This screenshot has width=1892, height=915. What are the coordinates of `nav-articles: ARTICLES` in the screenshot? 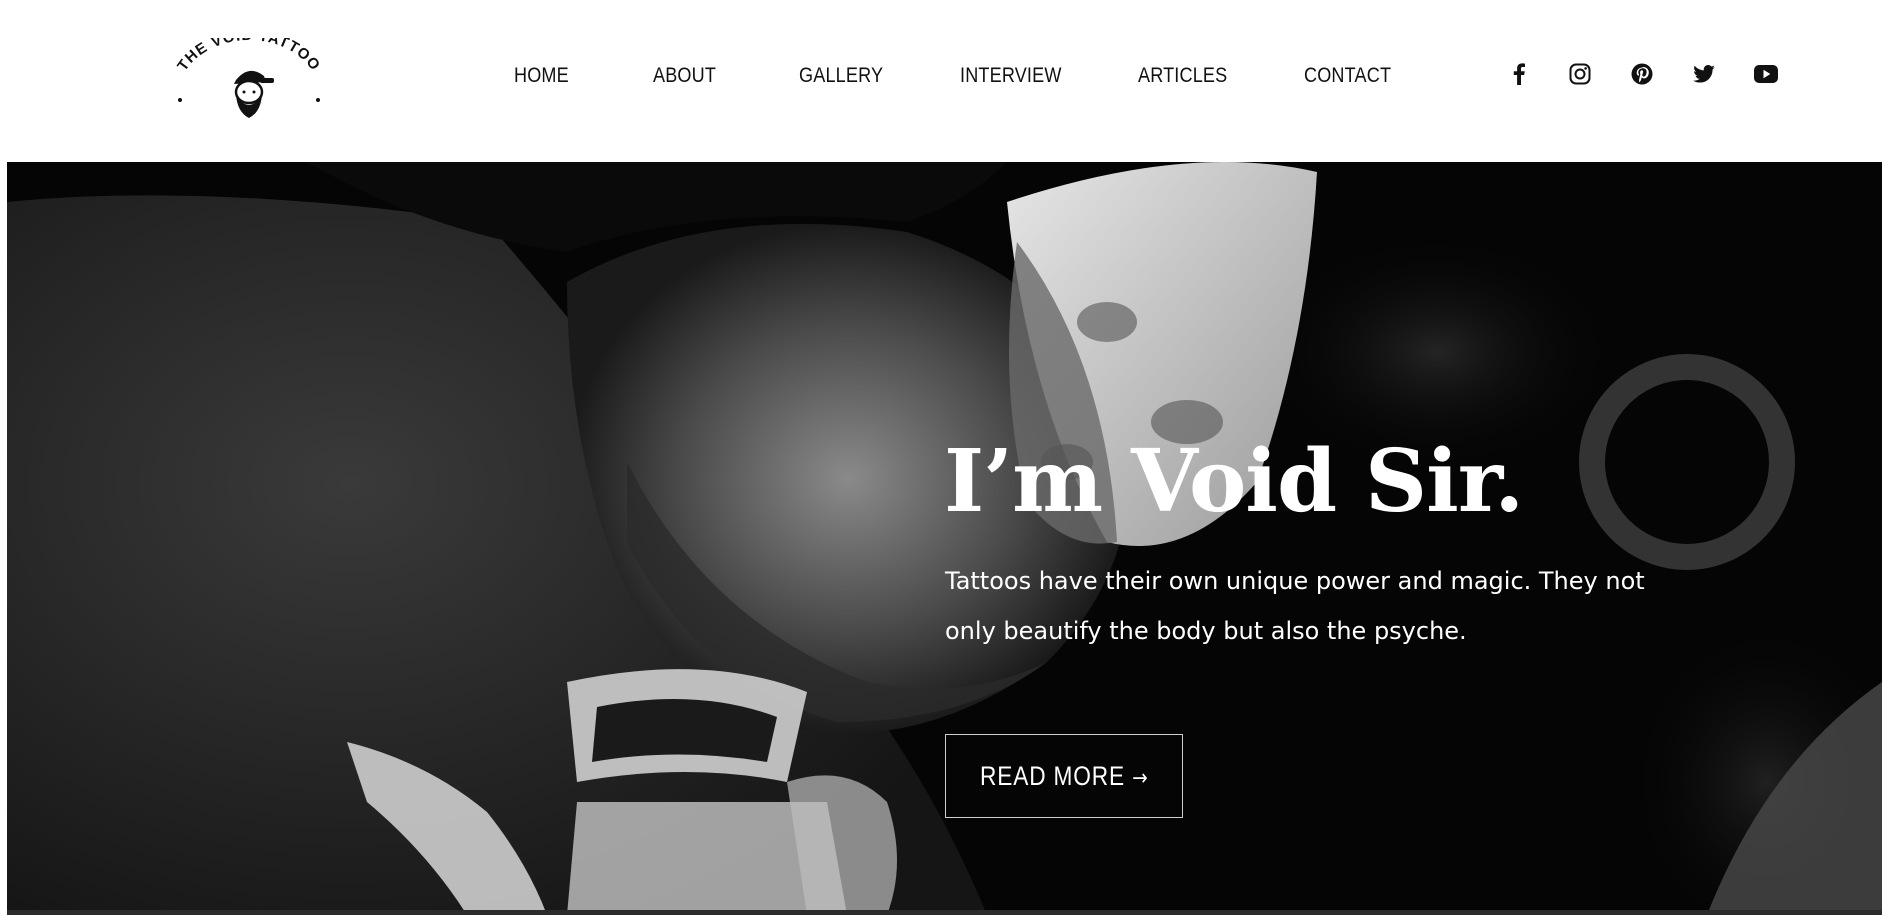 It's located at (1182, 76).